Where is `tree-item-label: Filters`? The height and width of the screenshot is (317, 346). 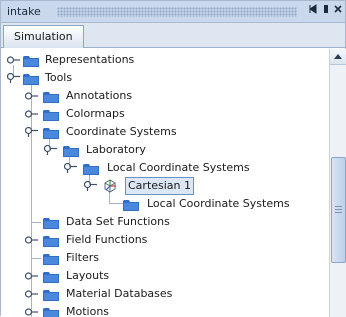
tree-item-label: Filters is located at coordinates (82, 257).